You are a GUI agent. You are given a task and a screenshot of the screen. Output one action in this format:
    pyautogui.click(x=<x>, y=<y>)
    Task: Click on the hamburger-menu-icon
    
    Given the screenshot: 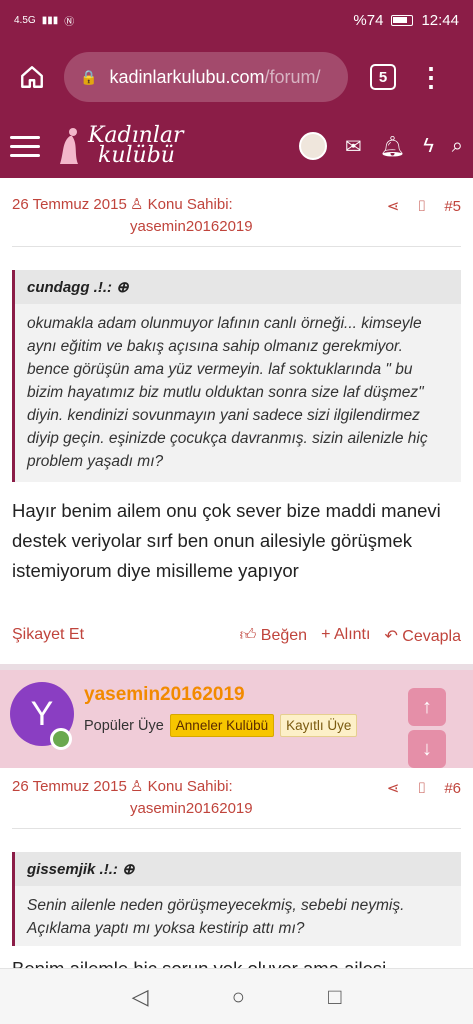 What is the action you would take?
    pyautogui.click(x=25, y=146)
    